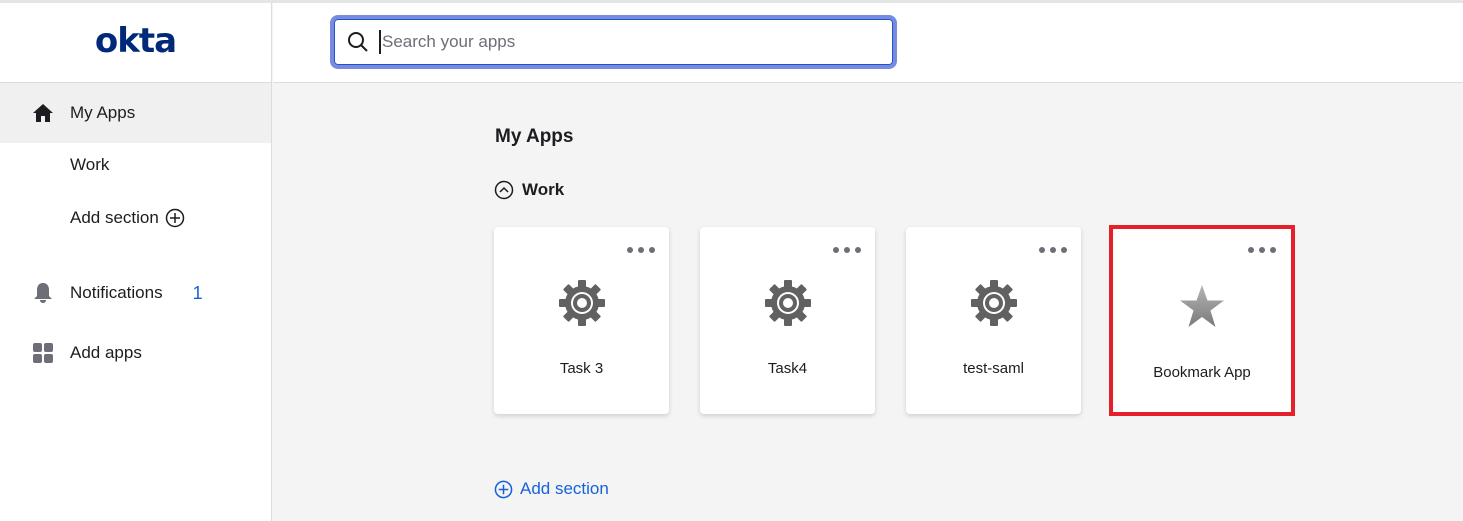 Image resolution: width=1463 pixels, height=521 pixels. I want to click on sidebar-item-label: My Apps, so click(103, 112).